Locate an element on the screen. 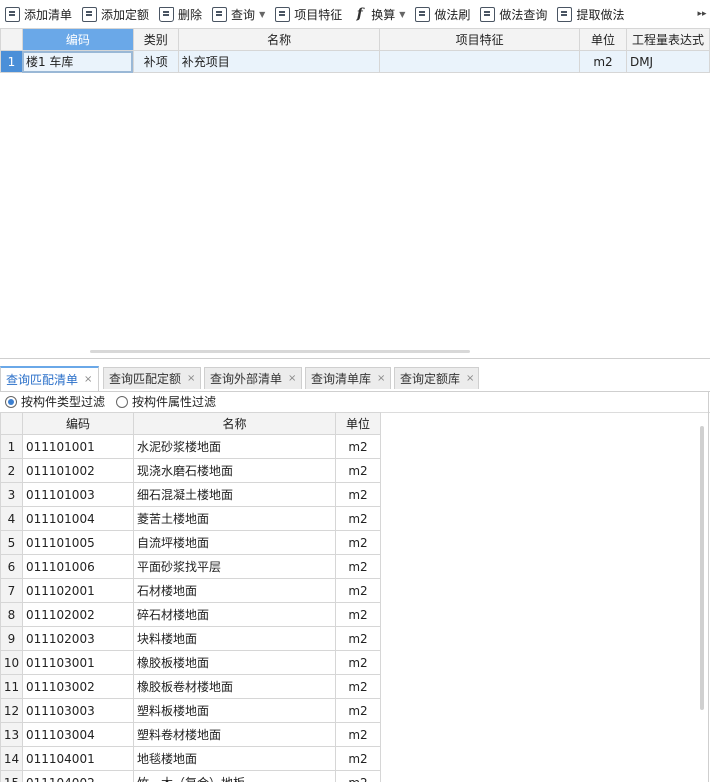 The image size is (710, 782). table-row: 8 011102002 碎石材楼地面 m2 is located at coordinates (190, 614).